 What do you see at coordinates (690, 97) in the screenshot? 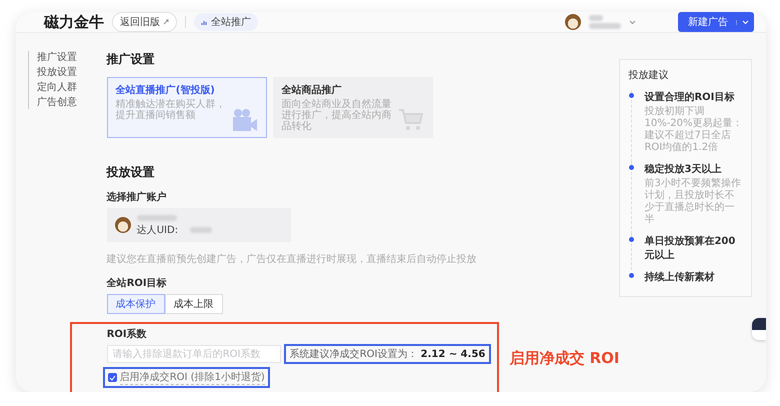
I see `tip-title: 设置合理的ROI目标` at bounding box center [690, 97].